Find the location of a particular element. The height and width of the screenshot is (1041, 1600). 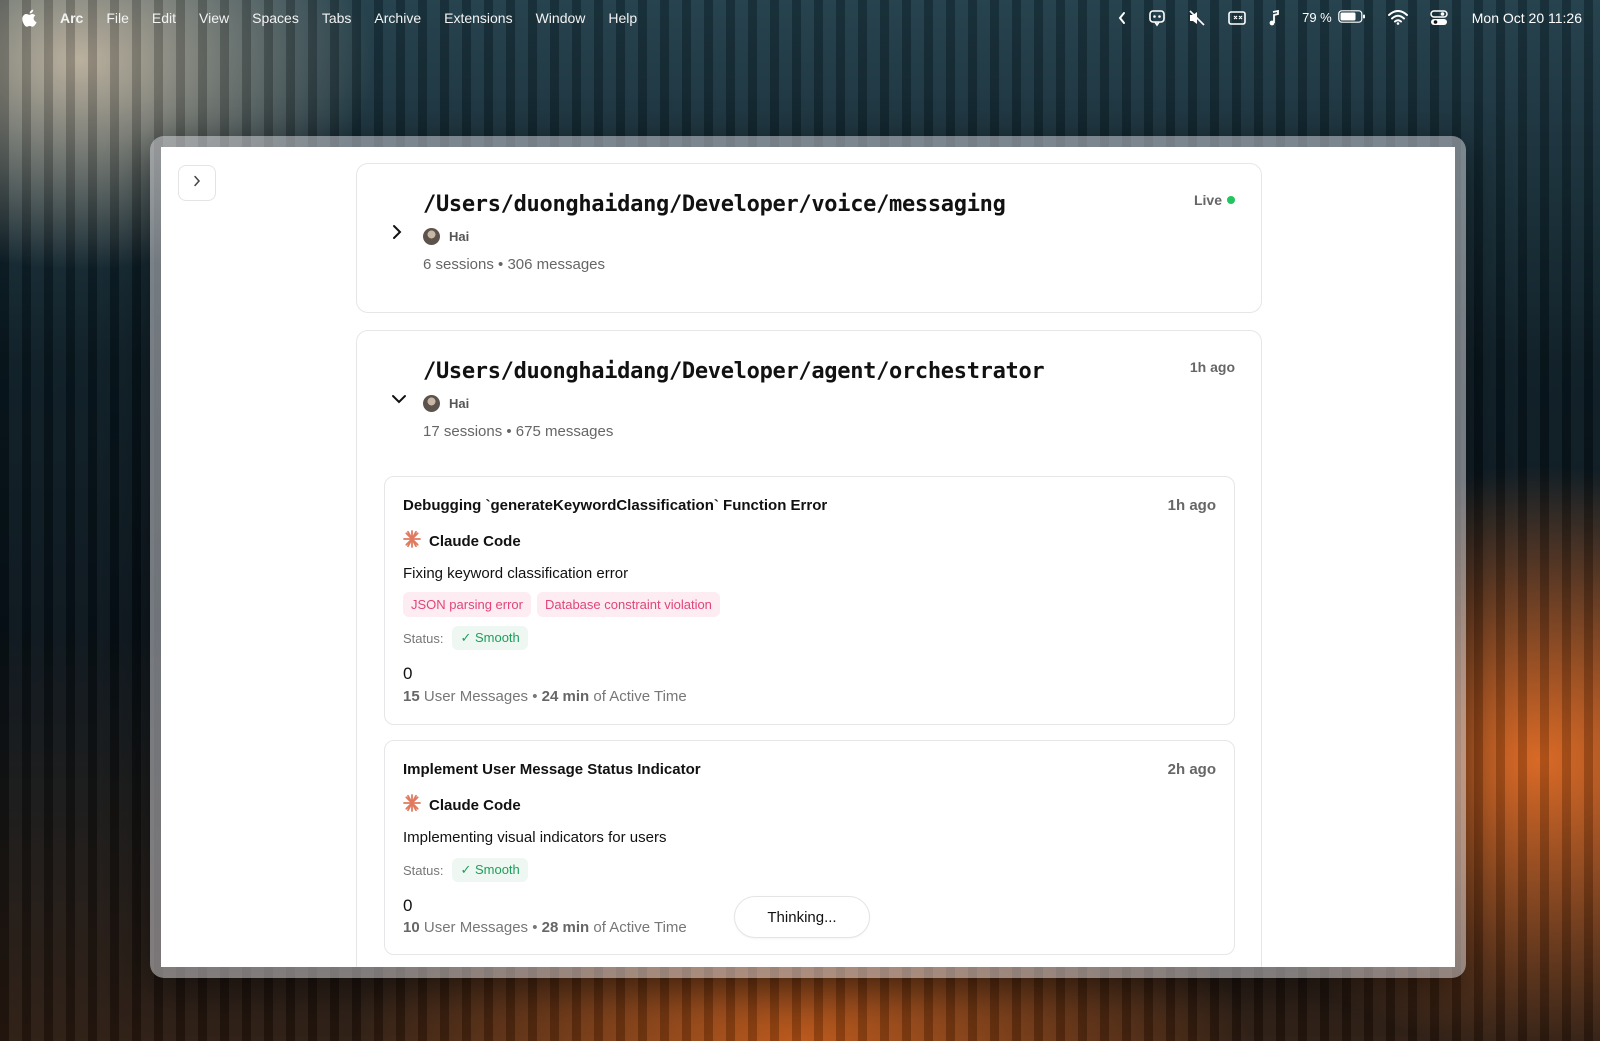

chevron-left-icon is located at coordinates (1122, 18).